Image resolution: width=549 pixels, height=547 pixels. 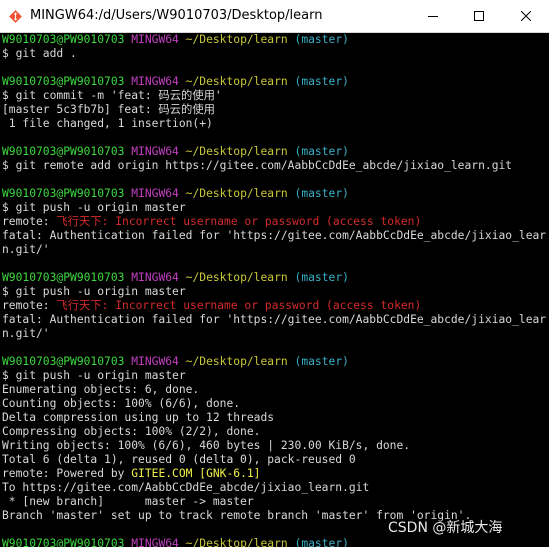 I want to click on git-bash-icon, so click(x=15, y=16).